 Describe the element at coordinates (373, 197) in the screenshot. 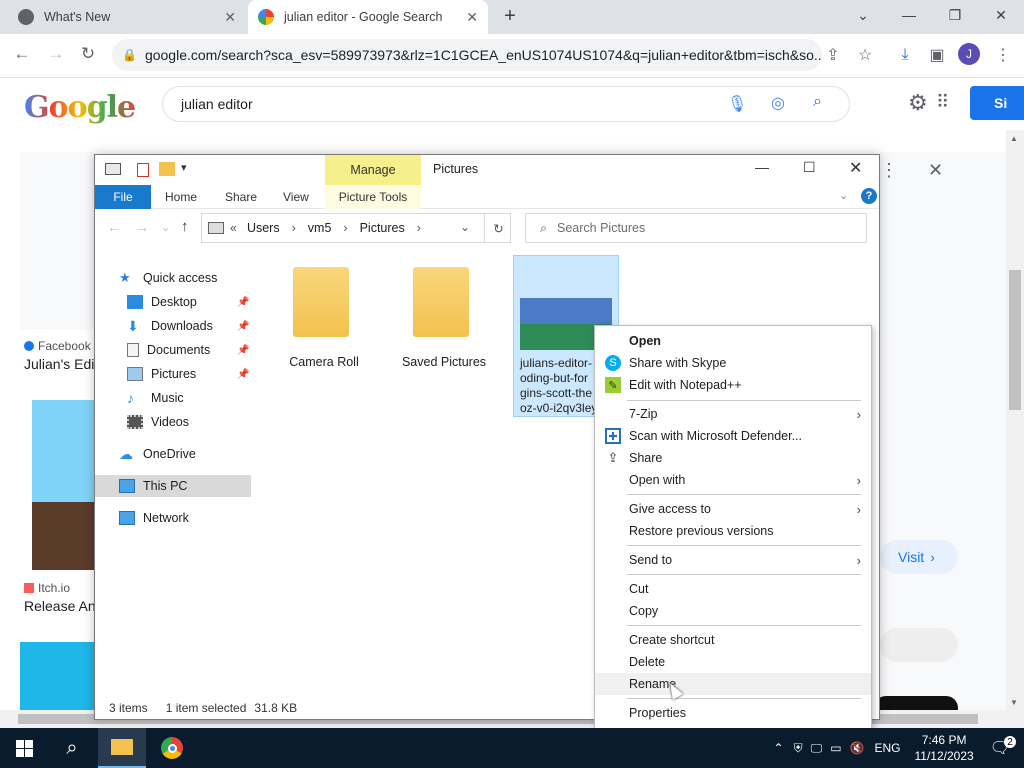

I see `tab-picture-tools: Picture Tools` at that location.